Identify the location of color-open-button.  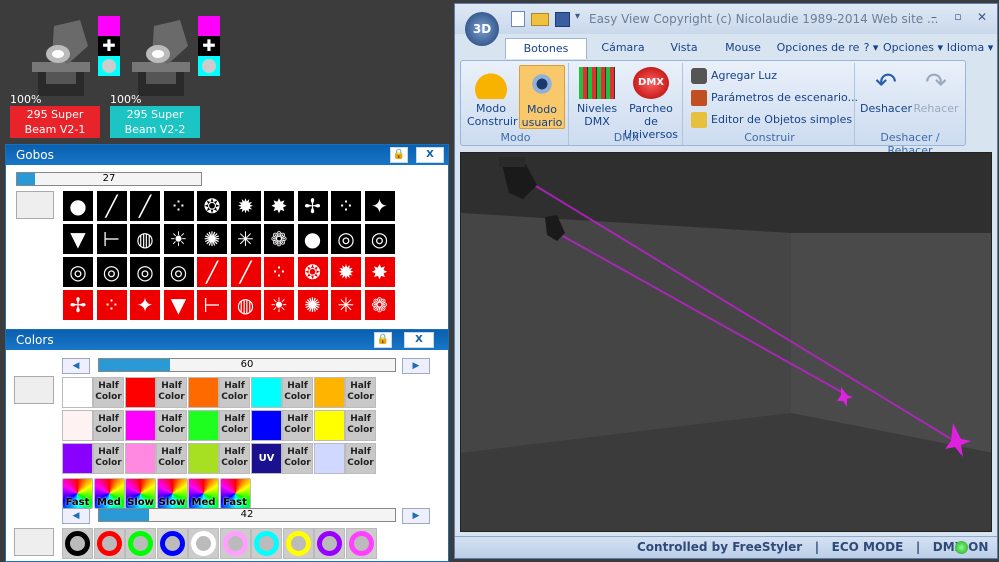
(34, 390).